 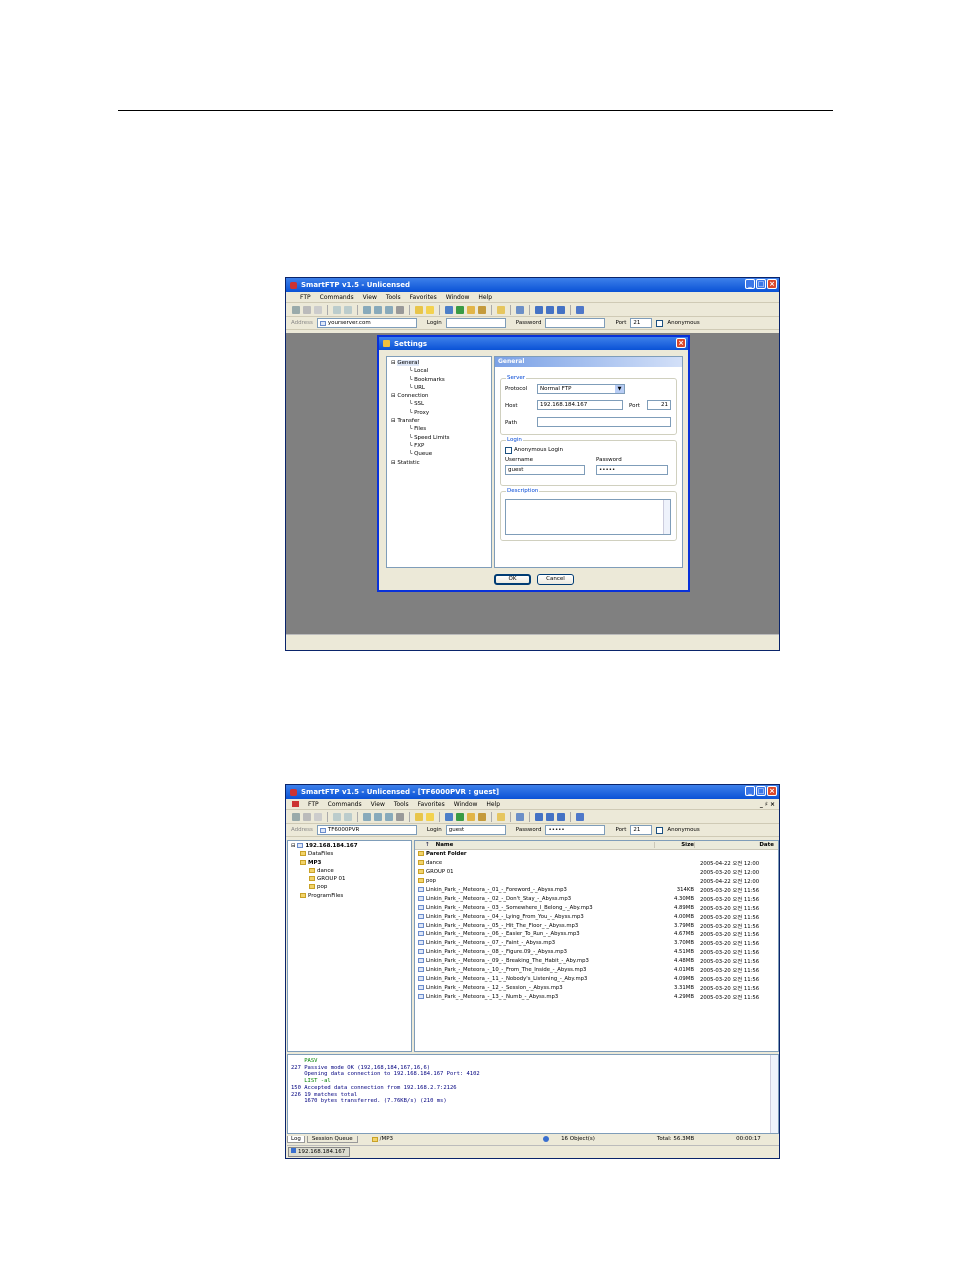 What do you see at coordinates (296, 1139) in the screenshot?
I see `tab-log: Log` at bounding box center [296, 1139].